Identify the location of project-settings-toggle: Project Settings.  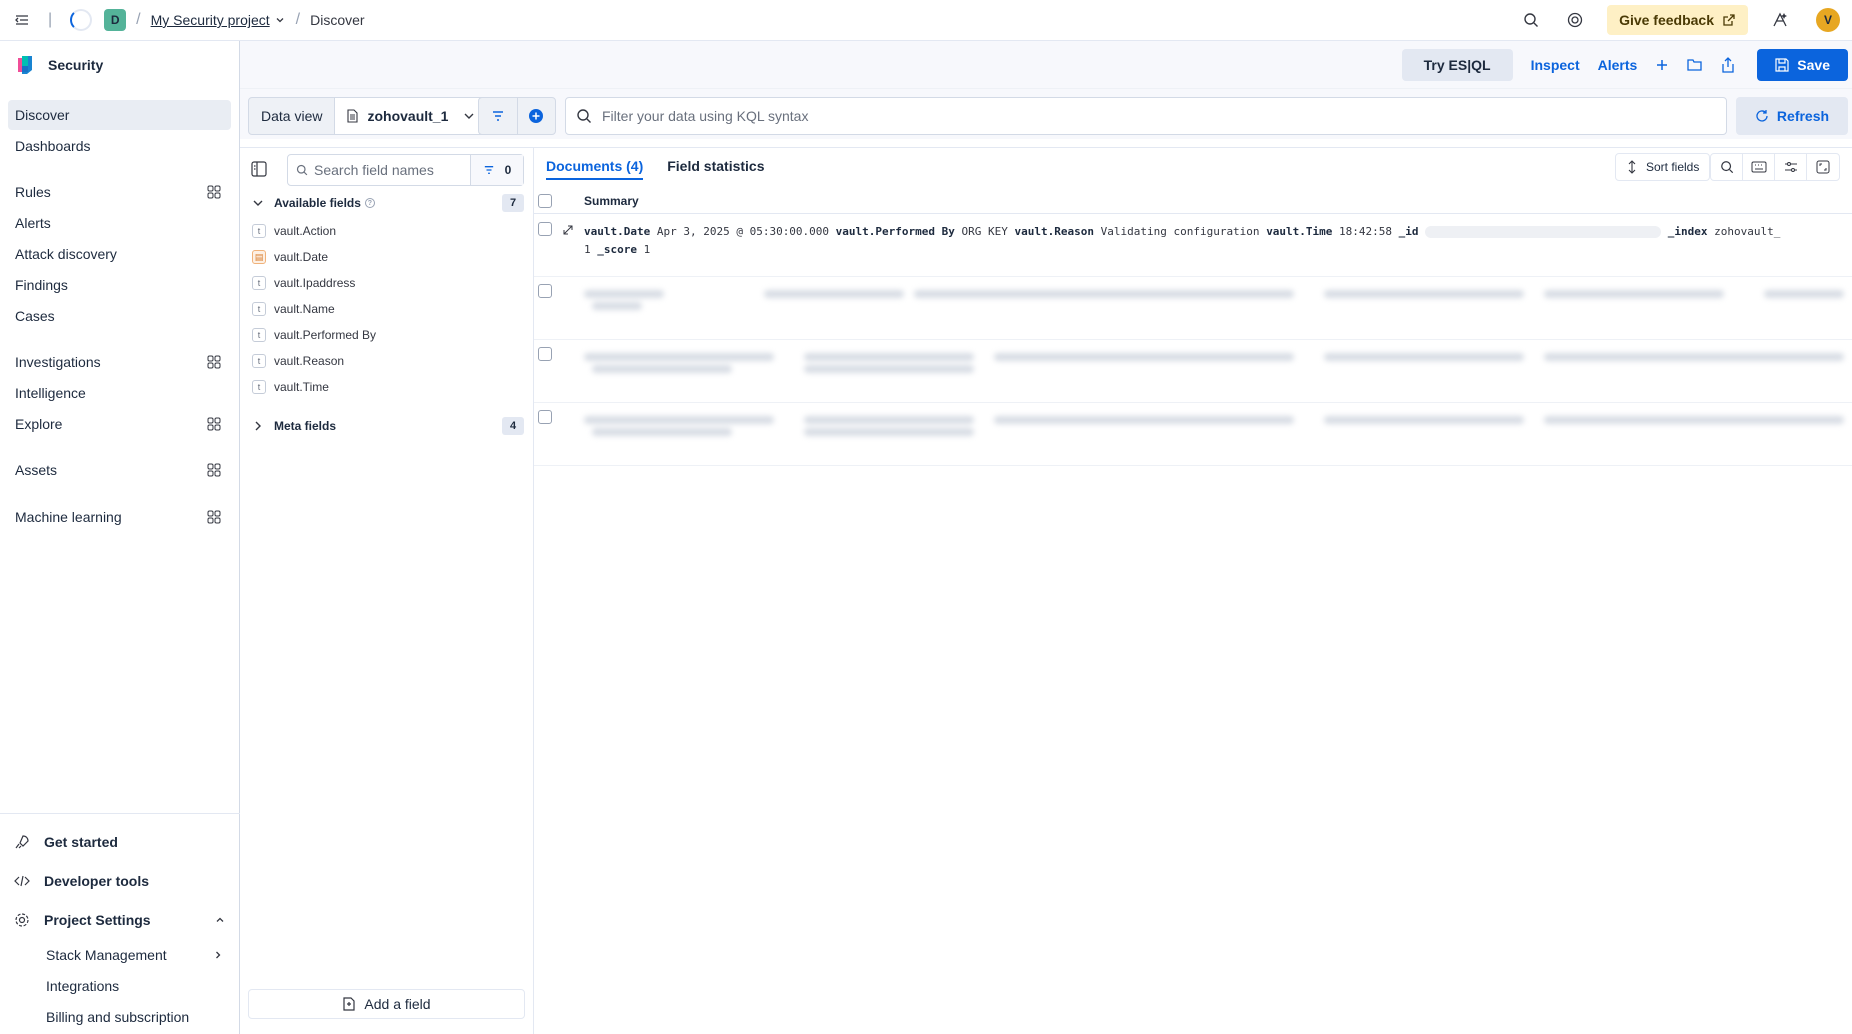
(120, 920).